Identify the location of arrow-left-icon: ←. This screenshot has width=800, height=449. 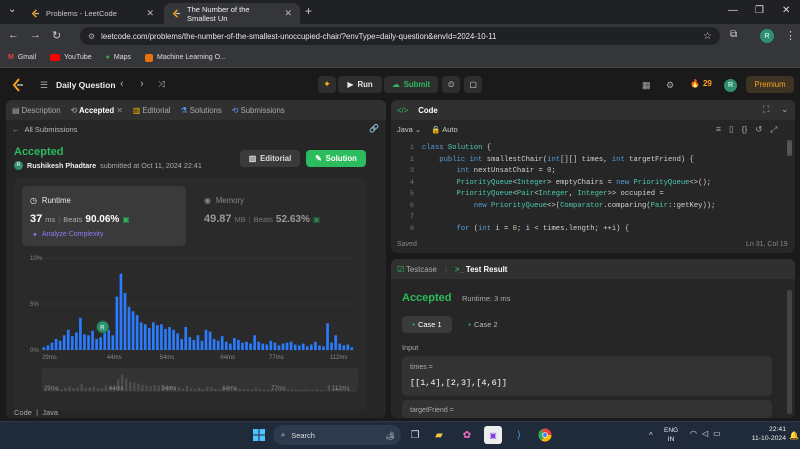
(16, 129).